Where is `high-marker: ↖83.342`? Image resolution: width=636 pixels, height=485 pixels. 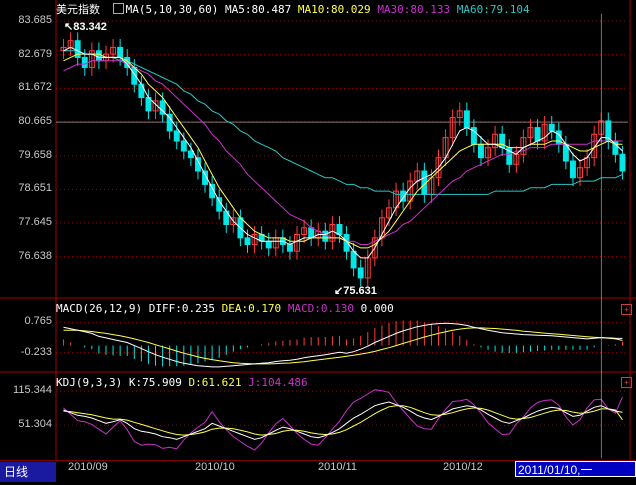
high-marker: ↖83.342 is located at coordinates (85, 26).